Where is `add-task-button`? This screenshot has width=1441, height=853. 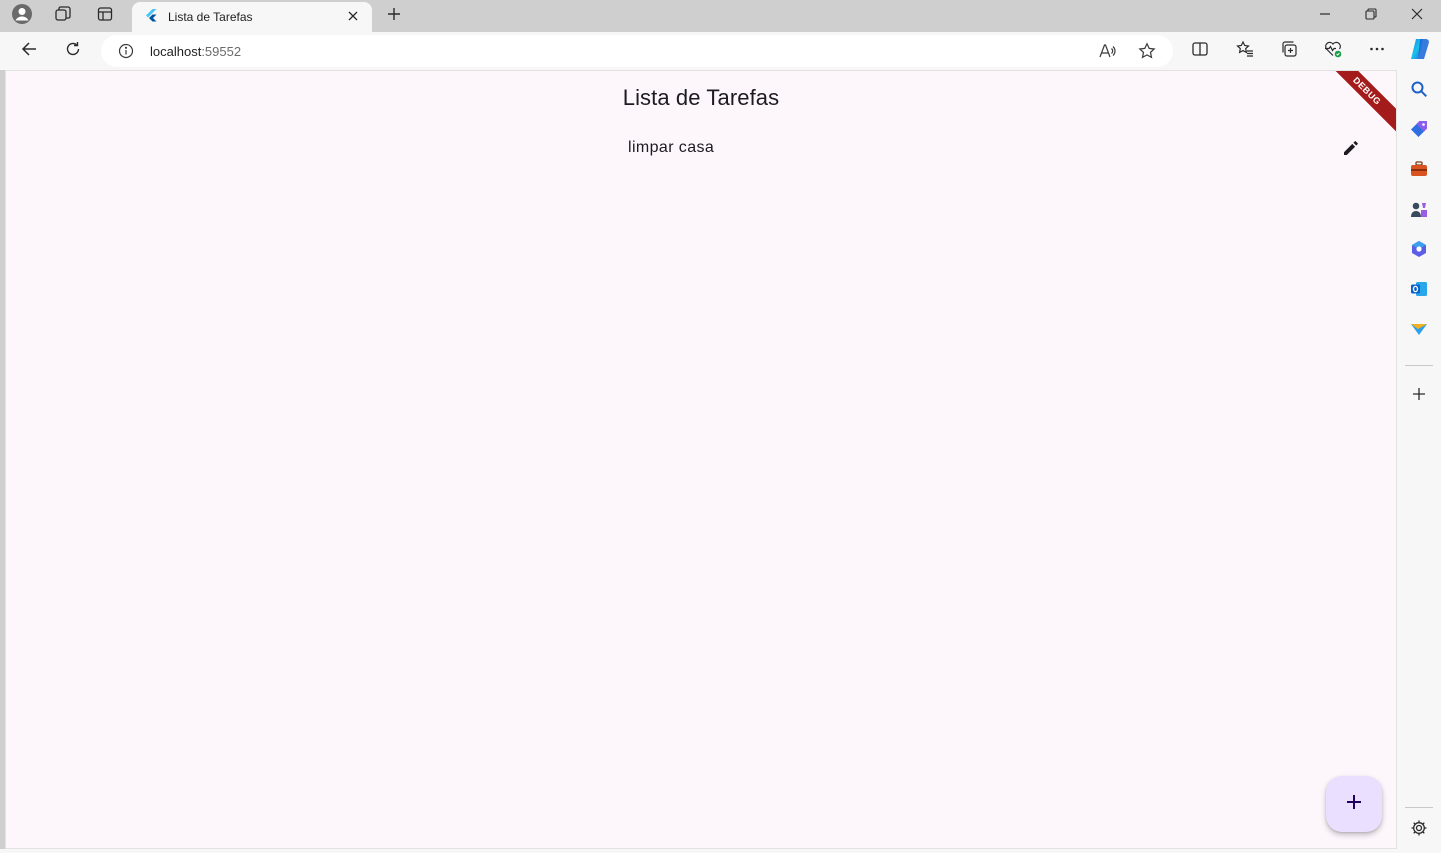
add-task-button is located at coordinates (1354, 804).